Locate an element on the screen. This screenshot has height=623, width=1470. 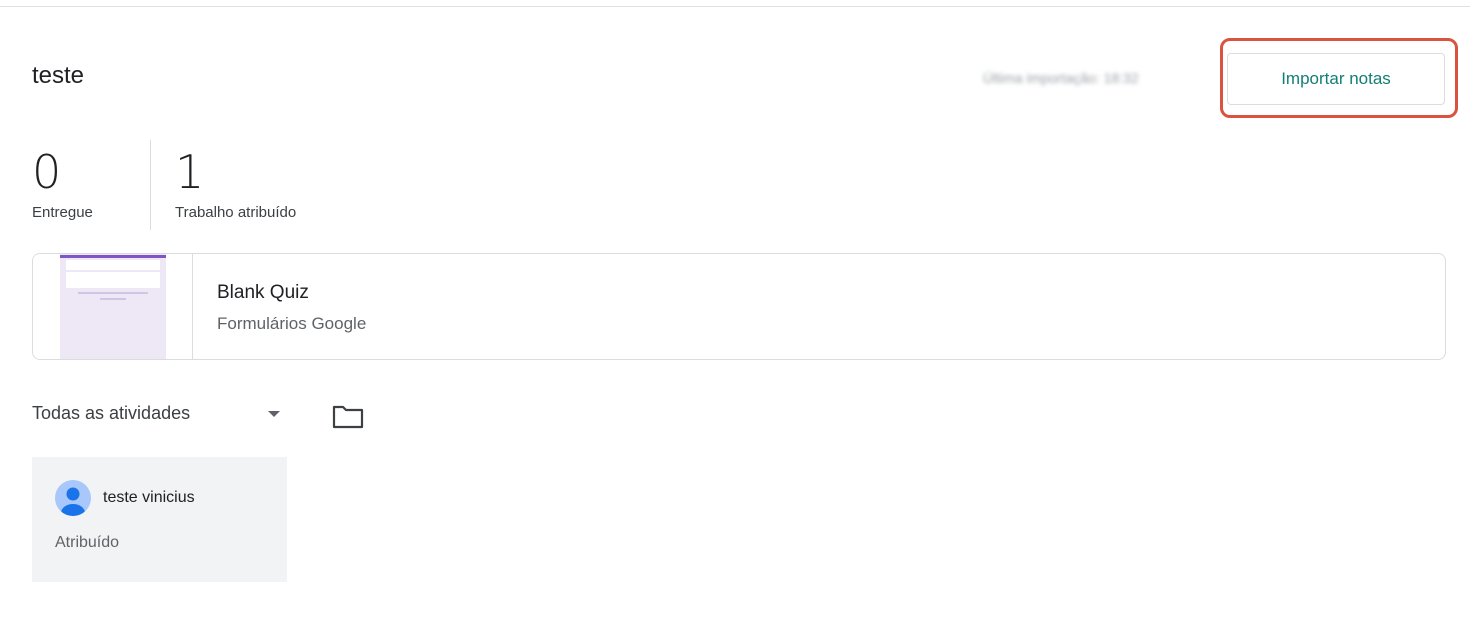
student-name: teste vinicius is located at coordinates (149, 497).